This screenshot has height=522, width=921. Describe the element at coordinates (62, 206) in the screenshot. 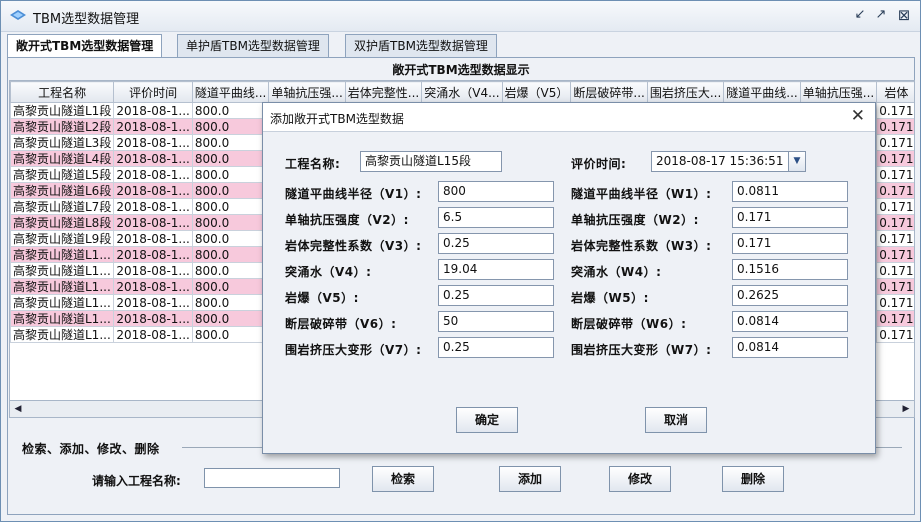

I see `table-cell: 高黎贡山隧道L7段` at that location.